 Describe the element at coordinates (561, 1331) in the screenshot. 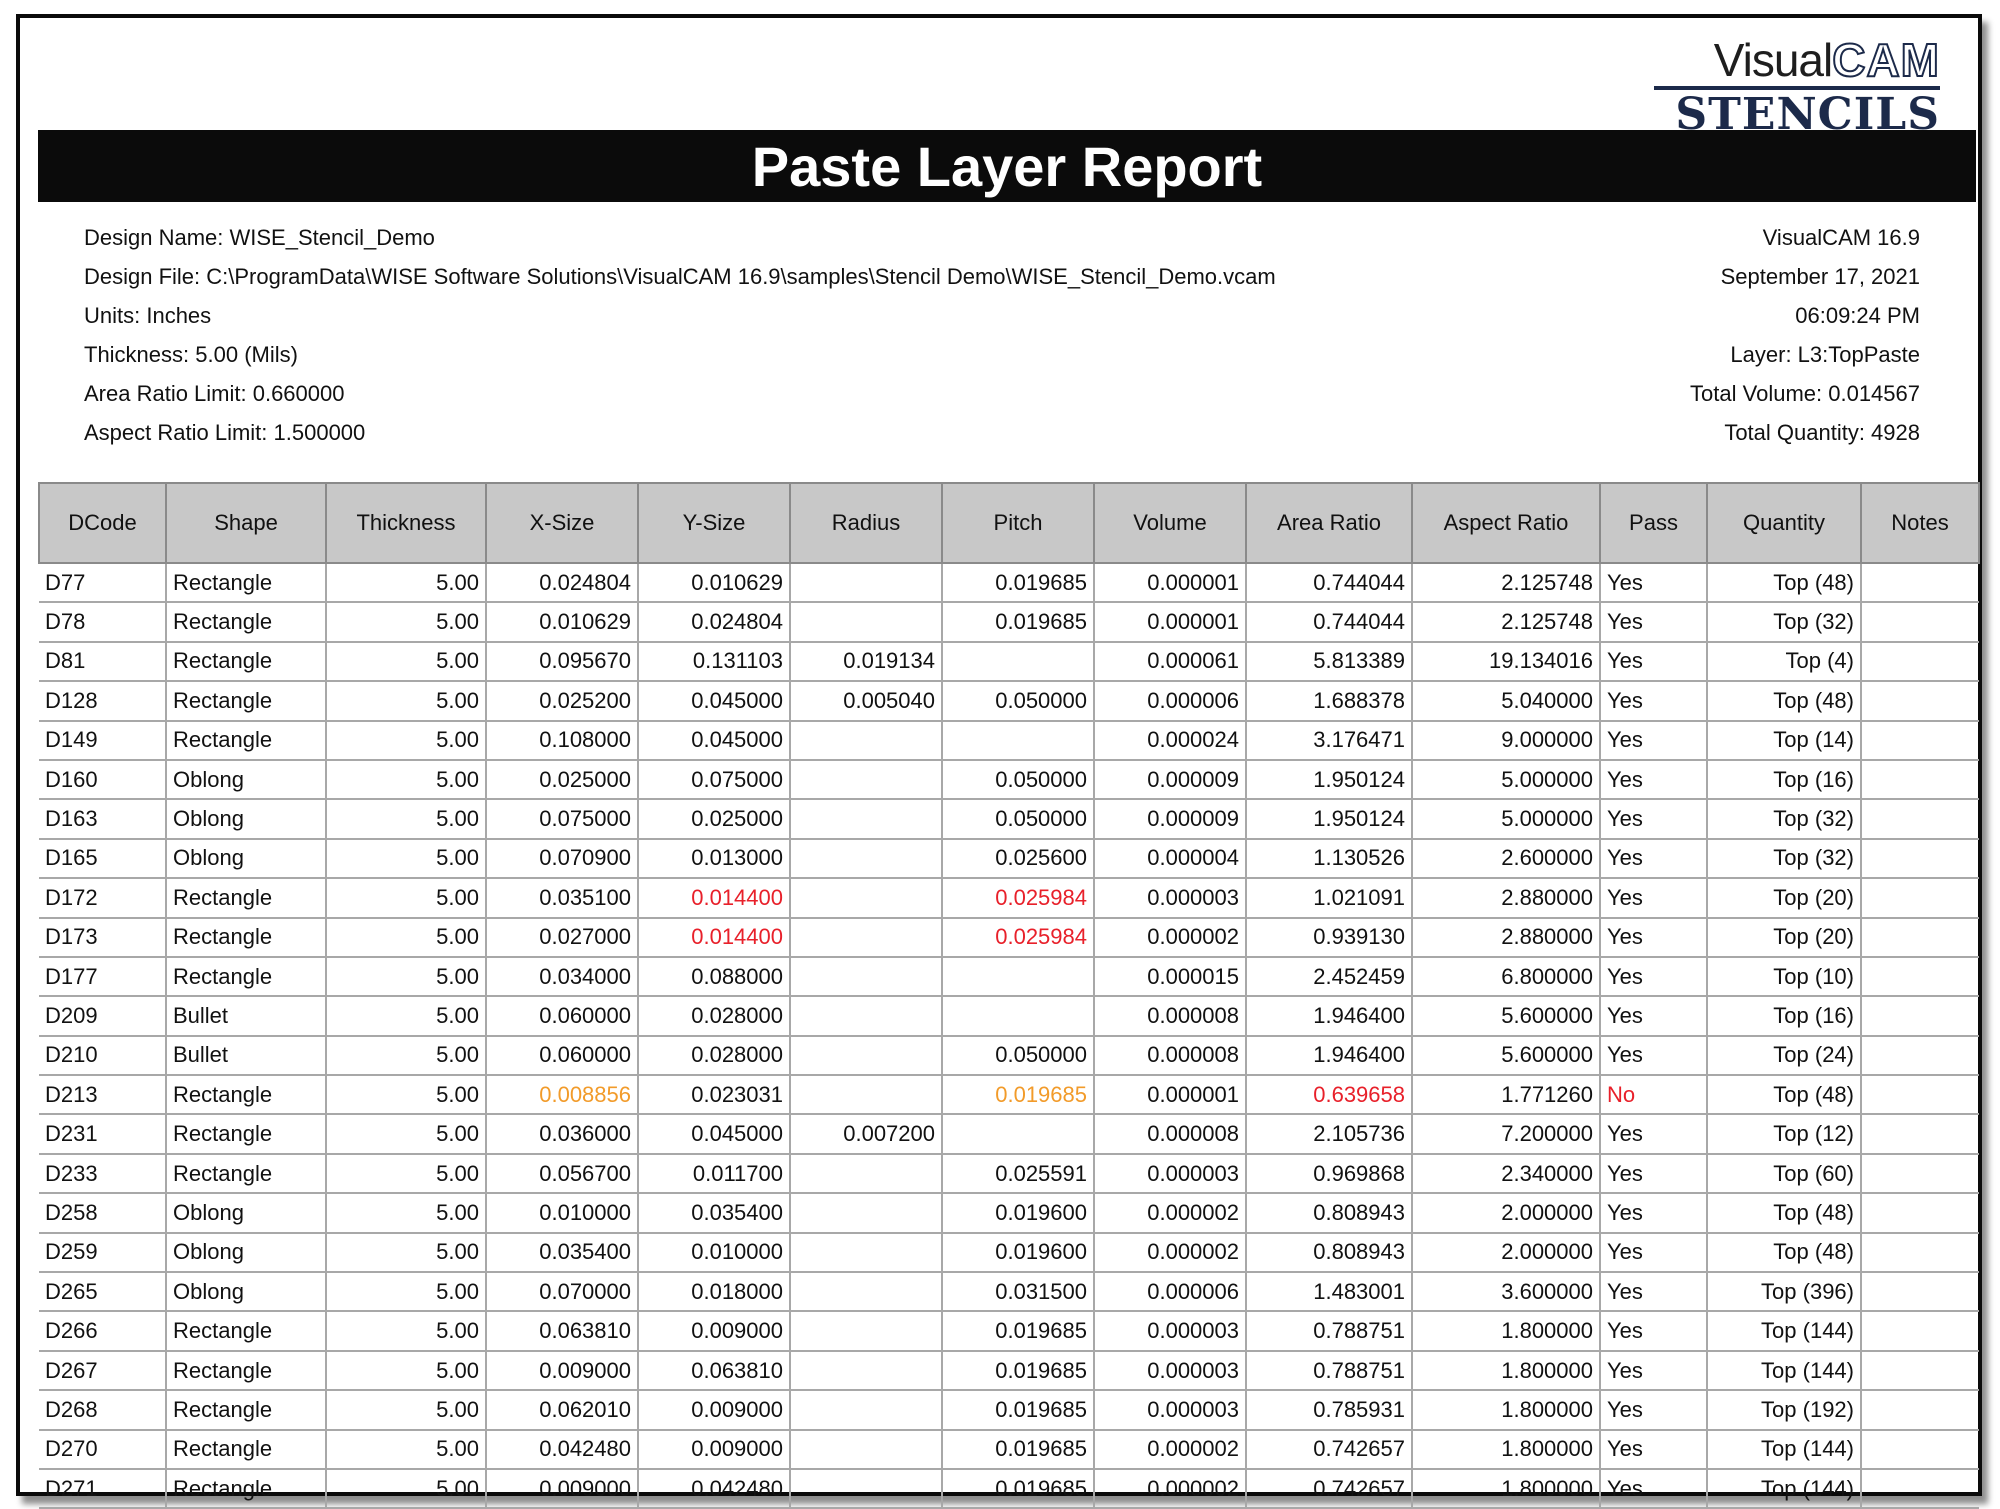

I see `cell-x-size: 0.063810` at that location.